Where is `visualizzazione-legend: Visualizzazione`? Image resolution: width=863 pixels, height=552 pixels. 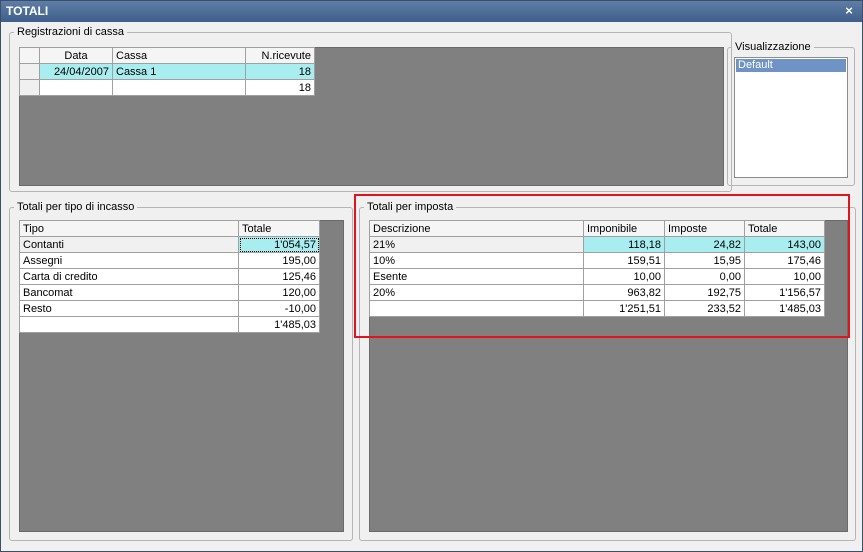 visualizzazione-legend: Visualizzazione is located at coordinates (773, 47).